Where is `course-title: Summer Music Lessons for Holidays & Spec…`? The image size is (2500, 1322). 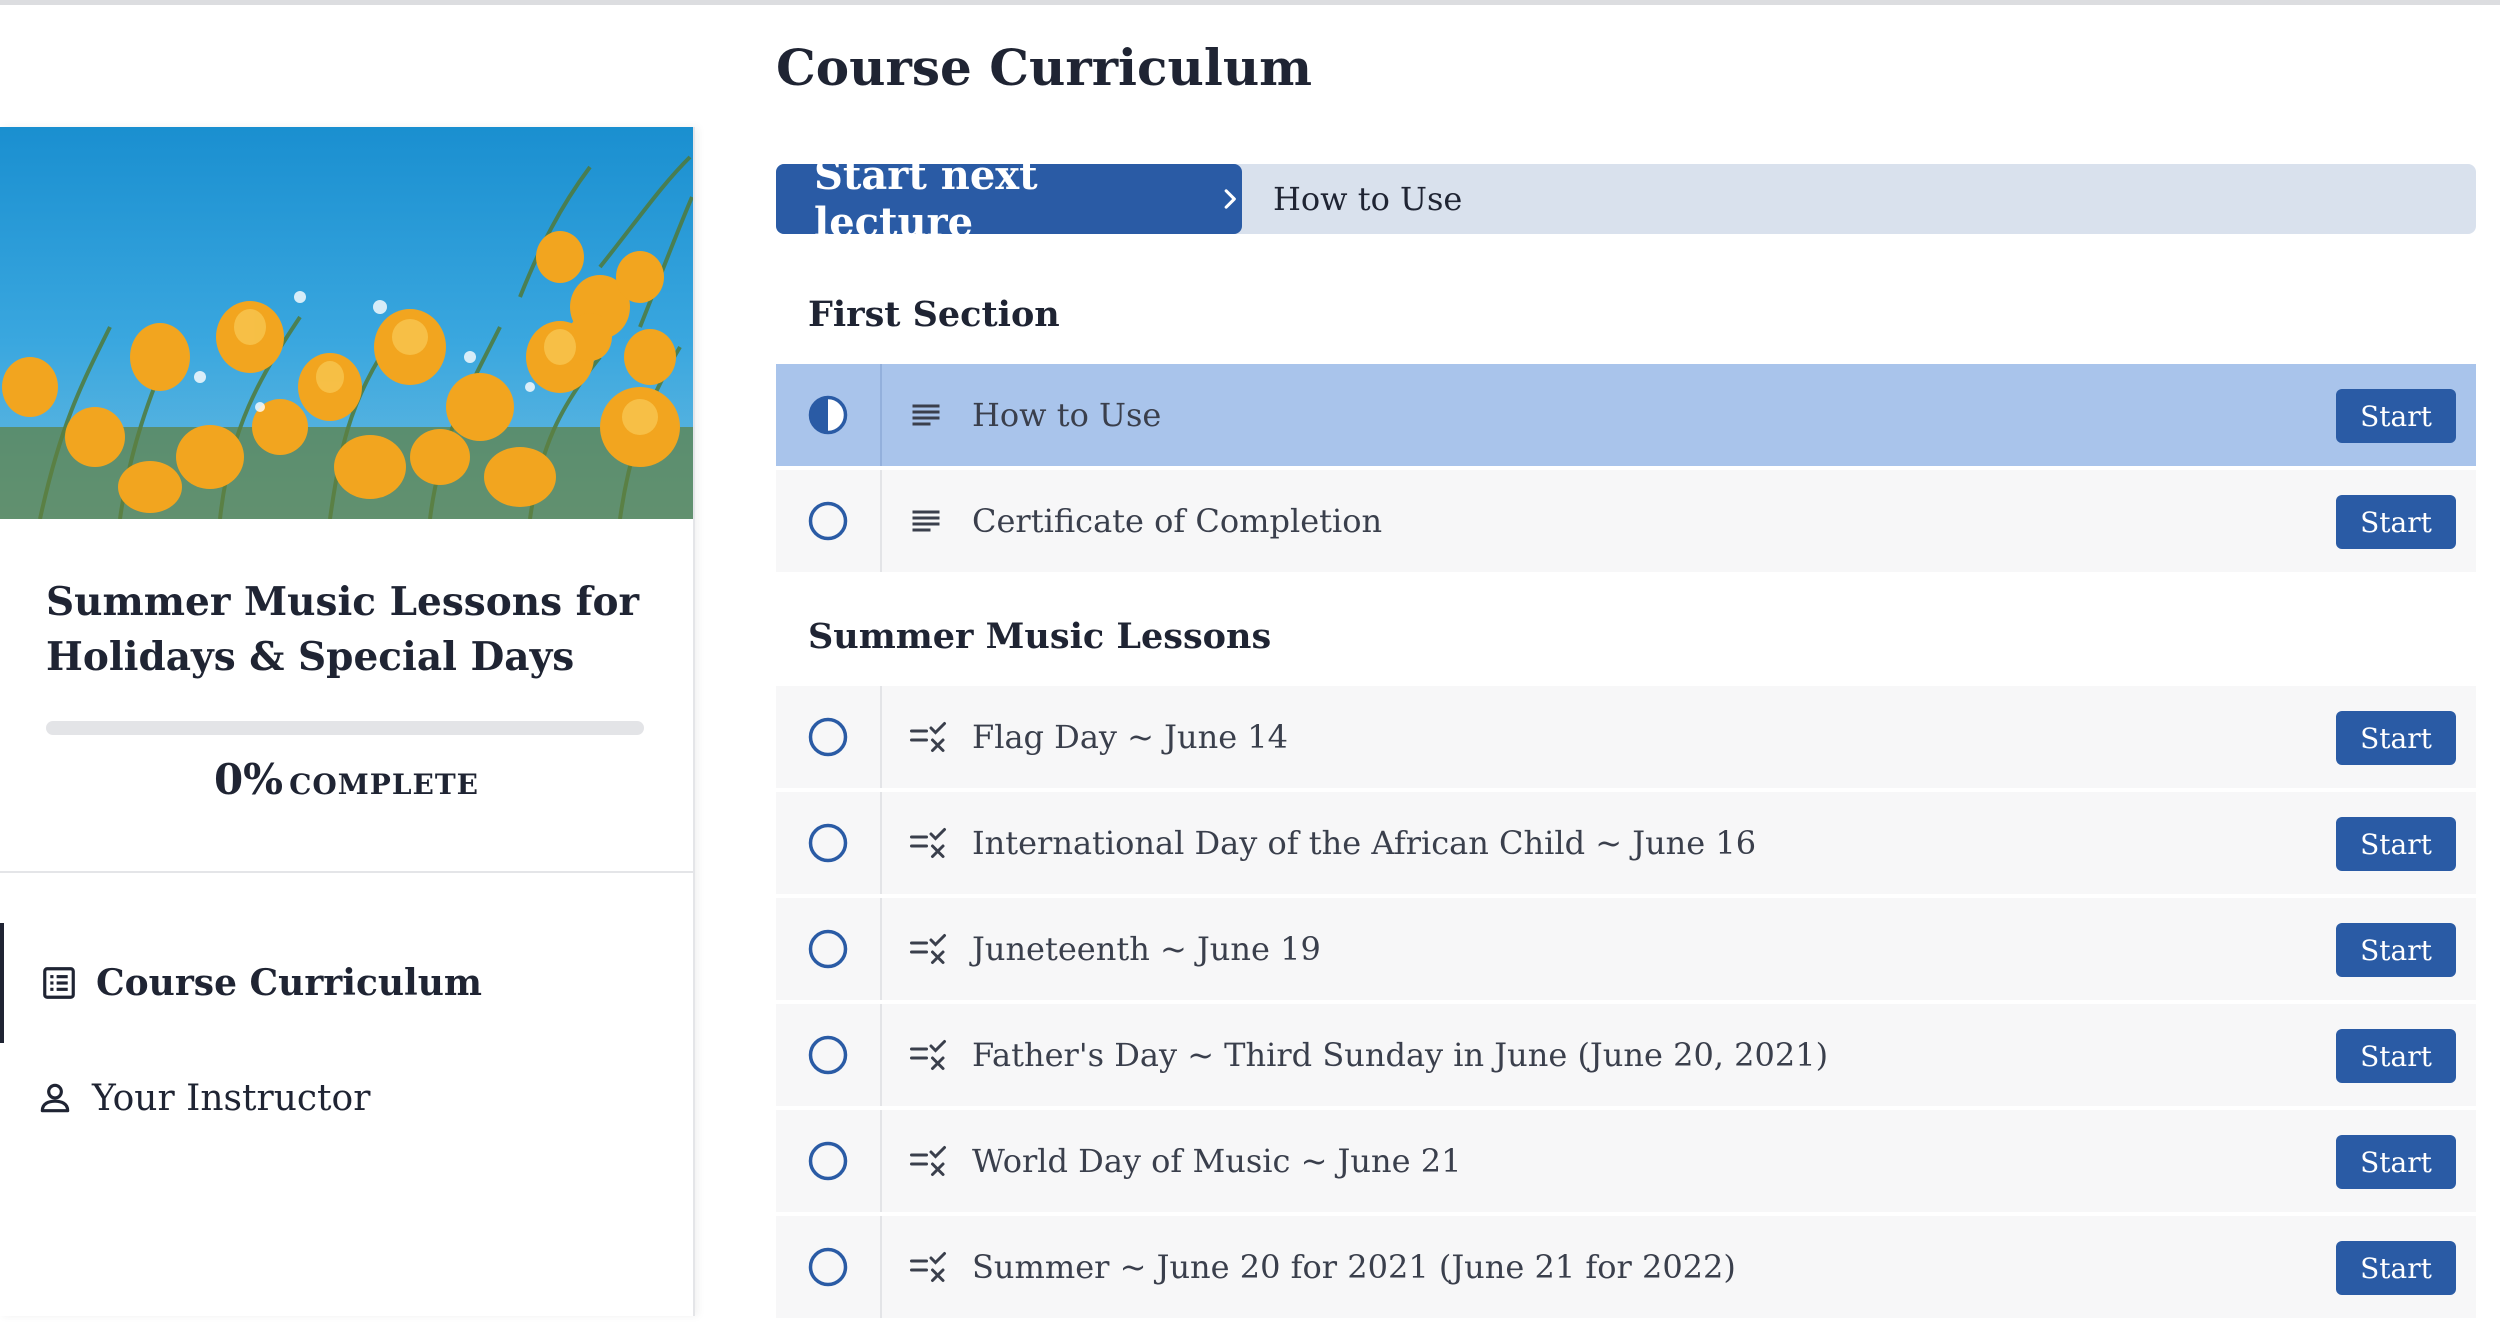 course-title: Summer Music Lessons for Holidays & Spec… is located at coordinates (342, 629).